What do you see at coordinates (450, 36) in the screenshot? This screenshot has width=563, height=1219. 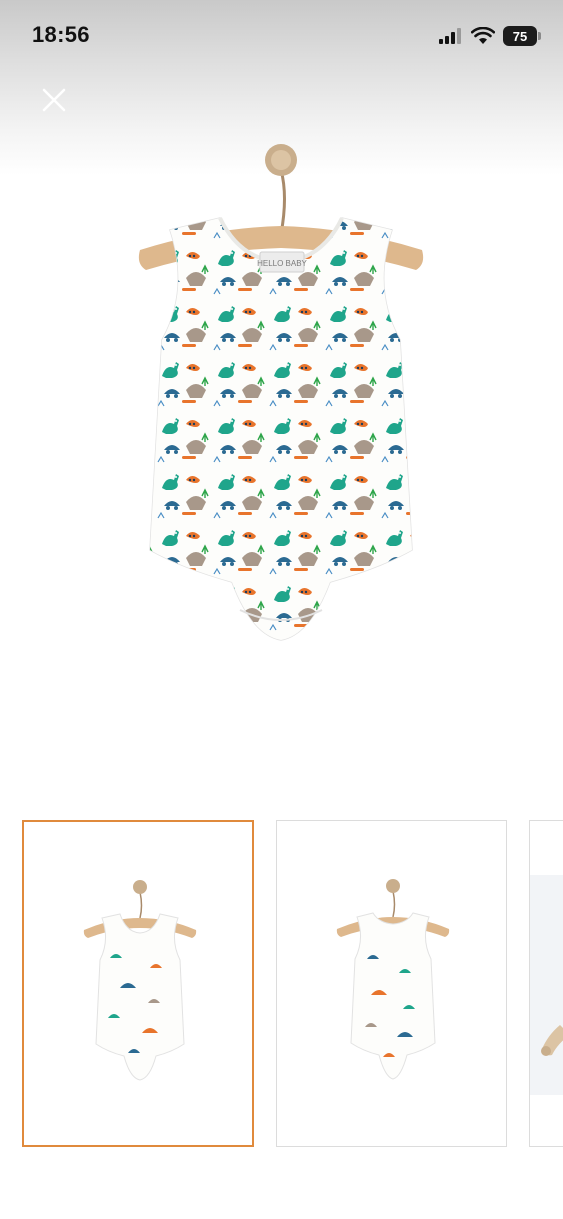 I see `cellular-signal-icon` at bounding box center [450, 36].